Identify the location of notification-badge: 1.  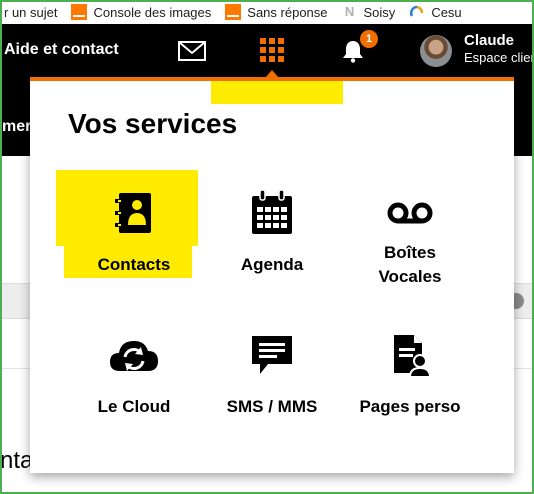
(369, 39).